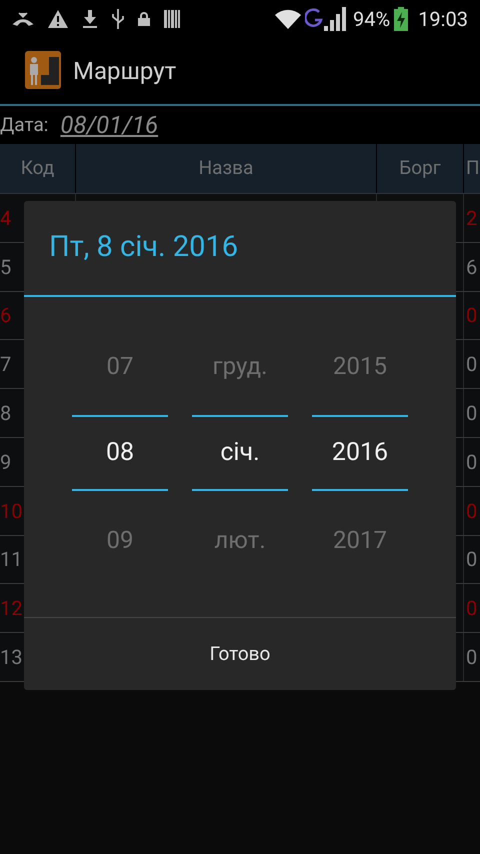 Image resolution: width=480 pixels, height=854 pixels. What do you see at coordinates (120, 453) in the screenshot?
I see `picker-value: 08` at bounding box center [120, 453].